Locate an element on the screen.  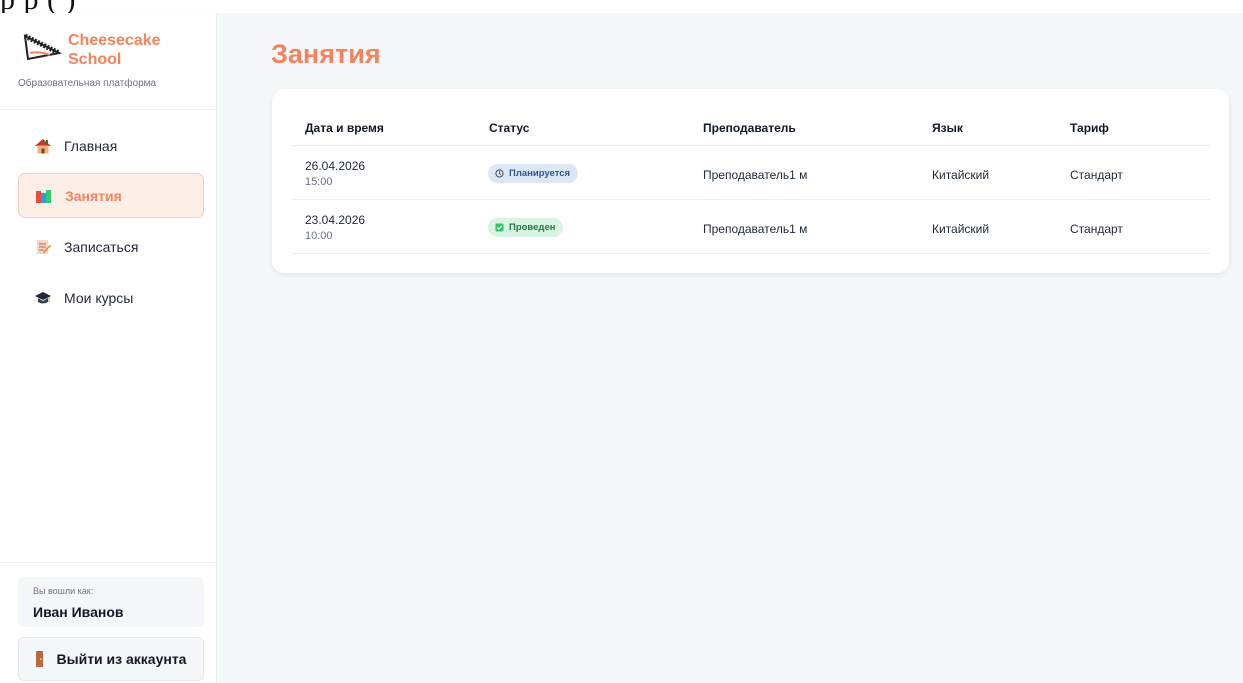
page-title: Занятия is located at coordinates (326, 54).